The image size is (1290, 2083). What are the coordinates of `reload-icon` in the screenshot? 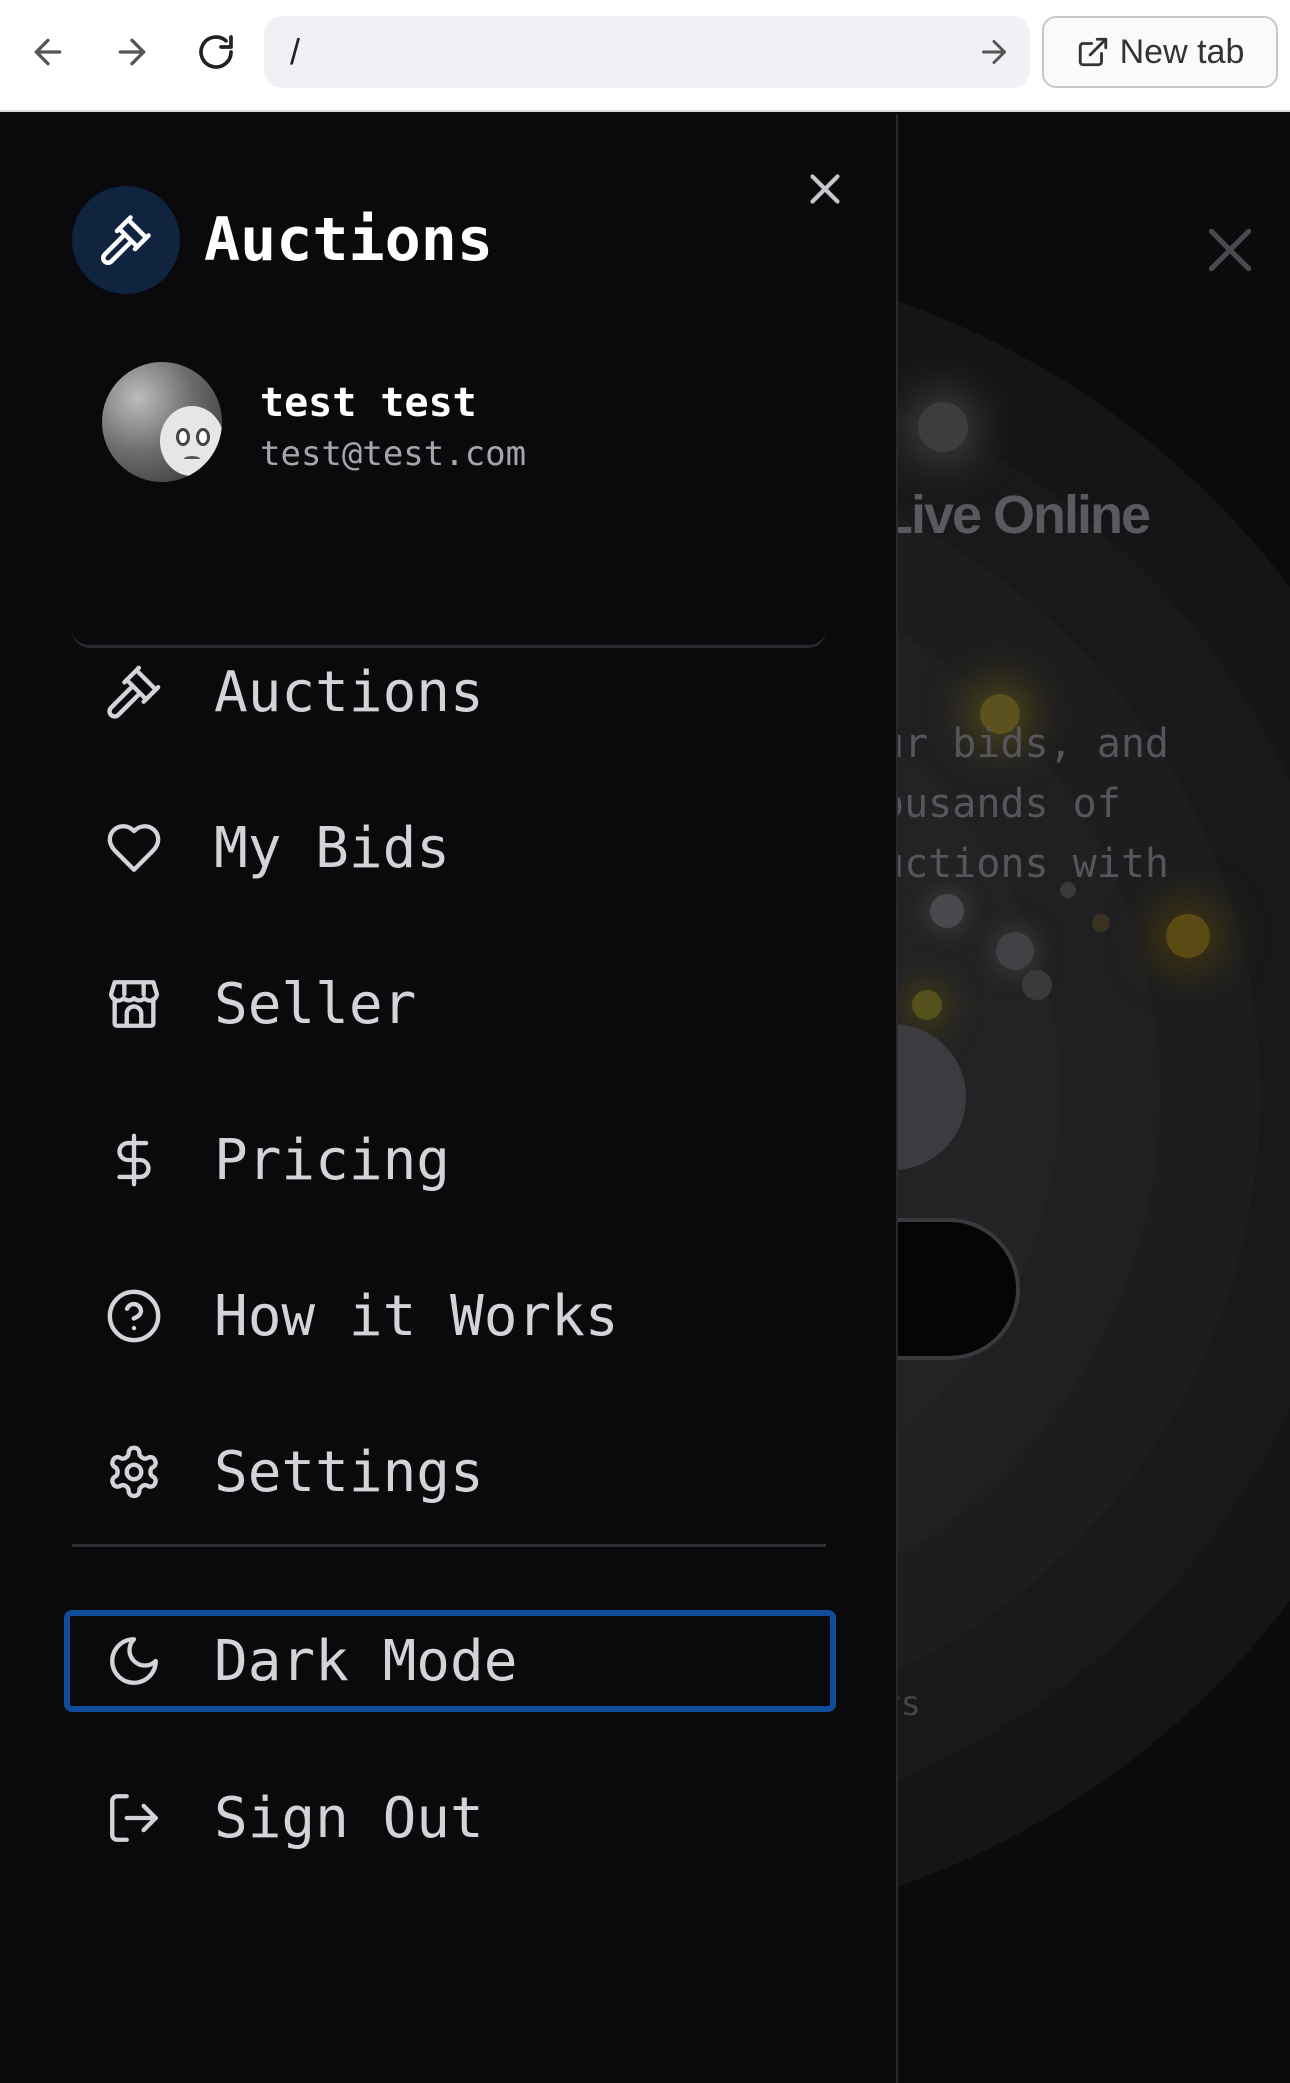 It's located at (216, 52).